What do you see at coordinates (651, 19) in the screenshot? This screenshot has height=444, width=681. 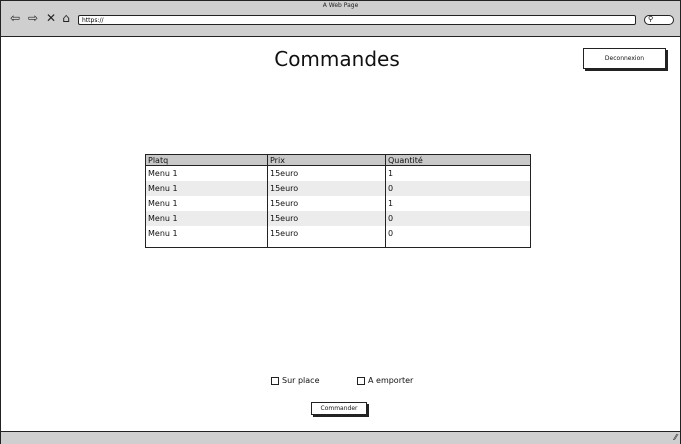 I see `search-icon: ⚲` at bounding box center [651, 19].